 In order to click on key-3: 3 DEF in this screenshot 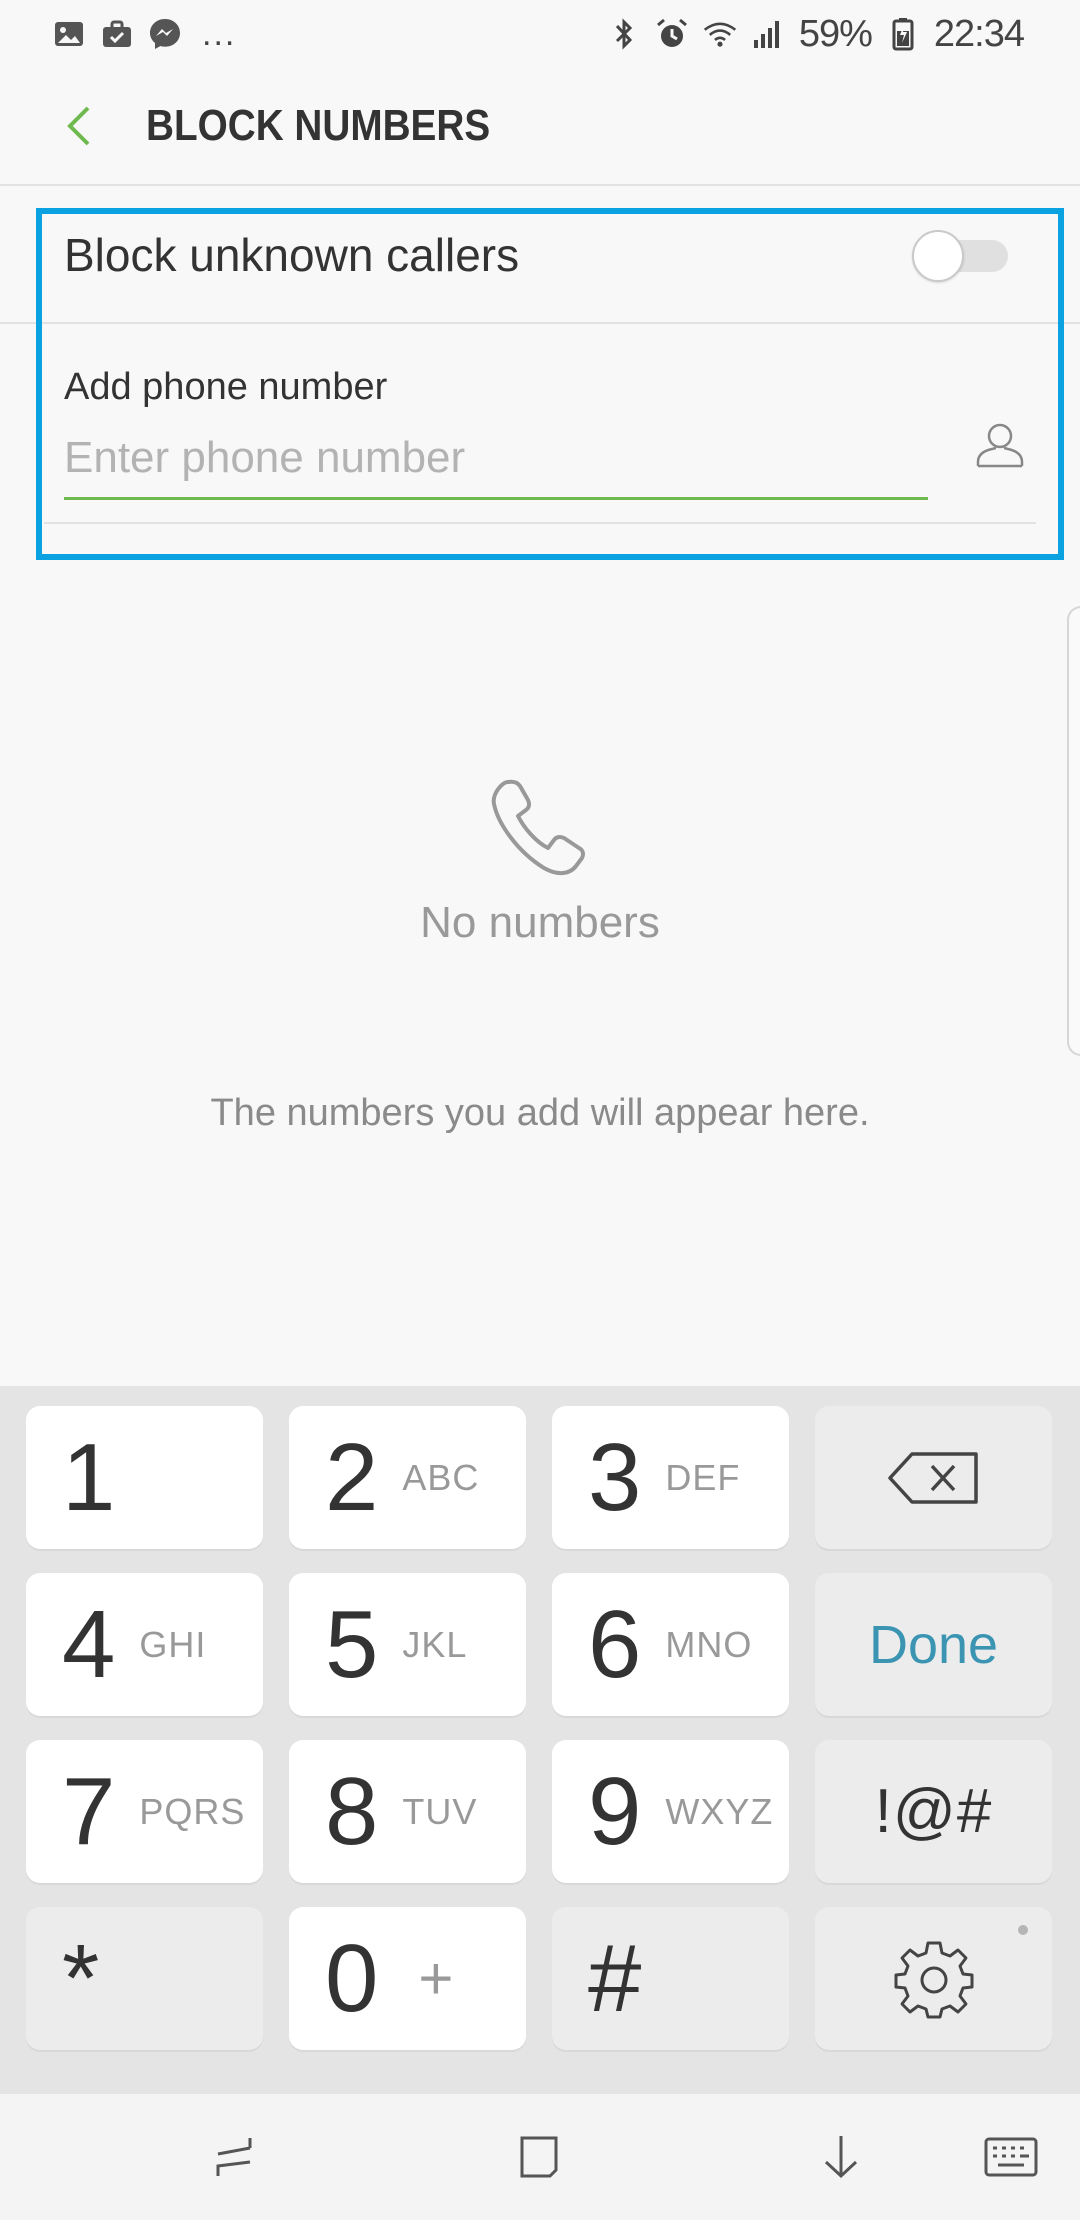, I will do `click(670, 1477)`.